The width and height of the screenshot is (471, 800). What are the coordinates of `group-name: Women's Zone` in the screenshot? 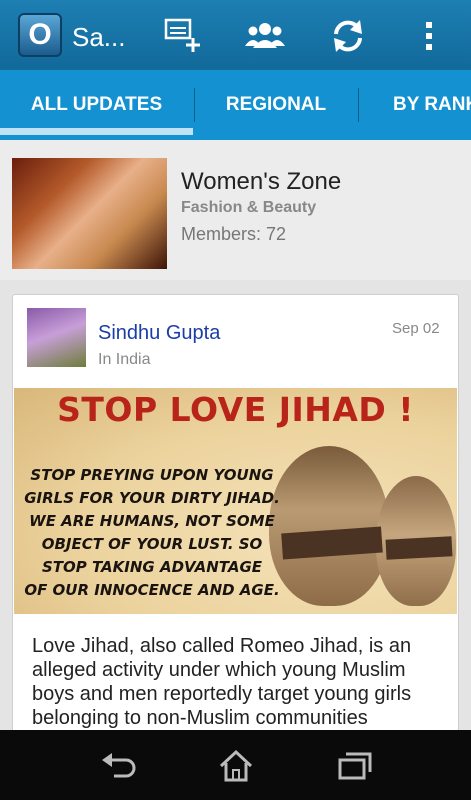 It's located at (261, 181).